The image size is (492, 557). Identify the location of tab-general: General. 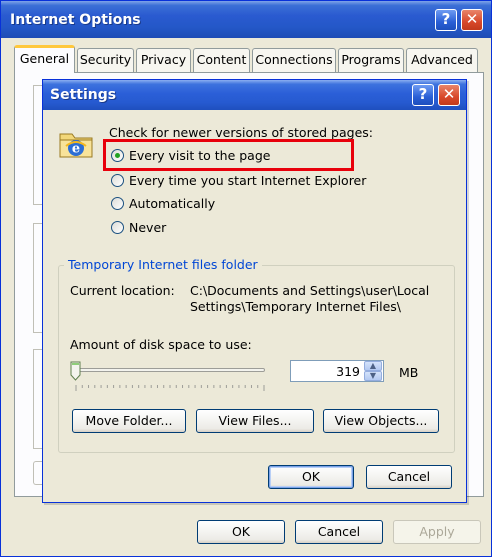
(44, 59).